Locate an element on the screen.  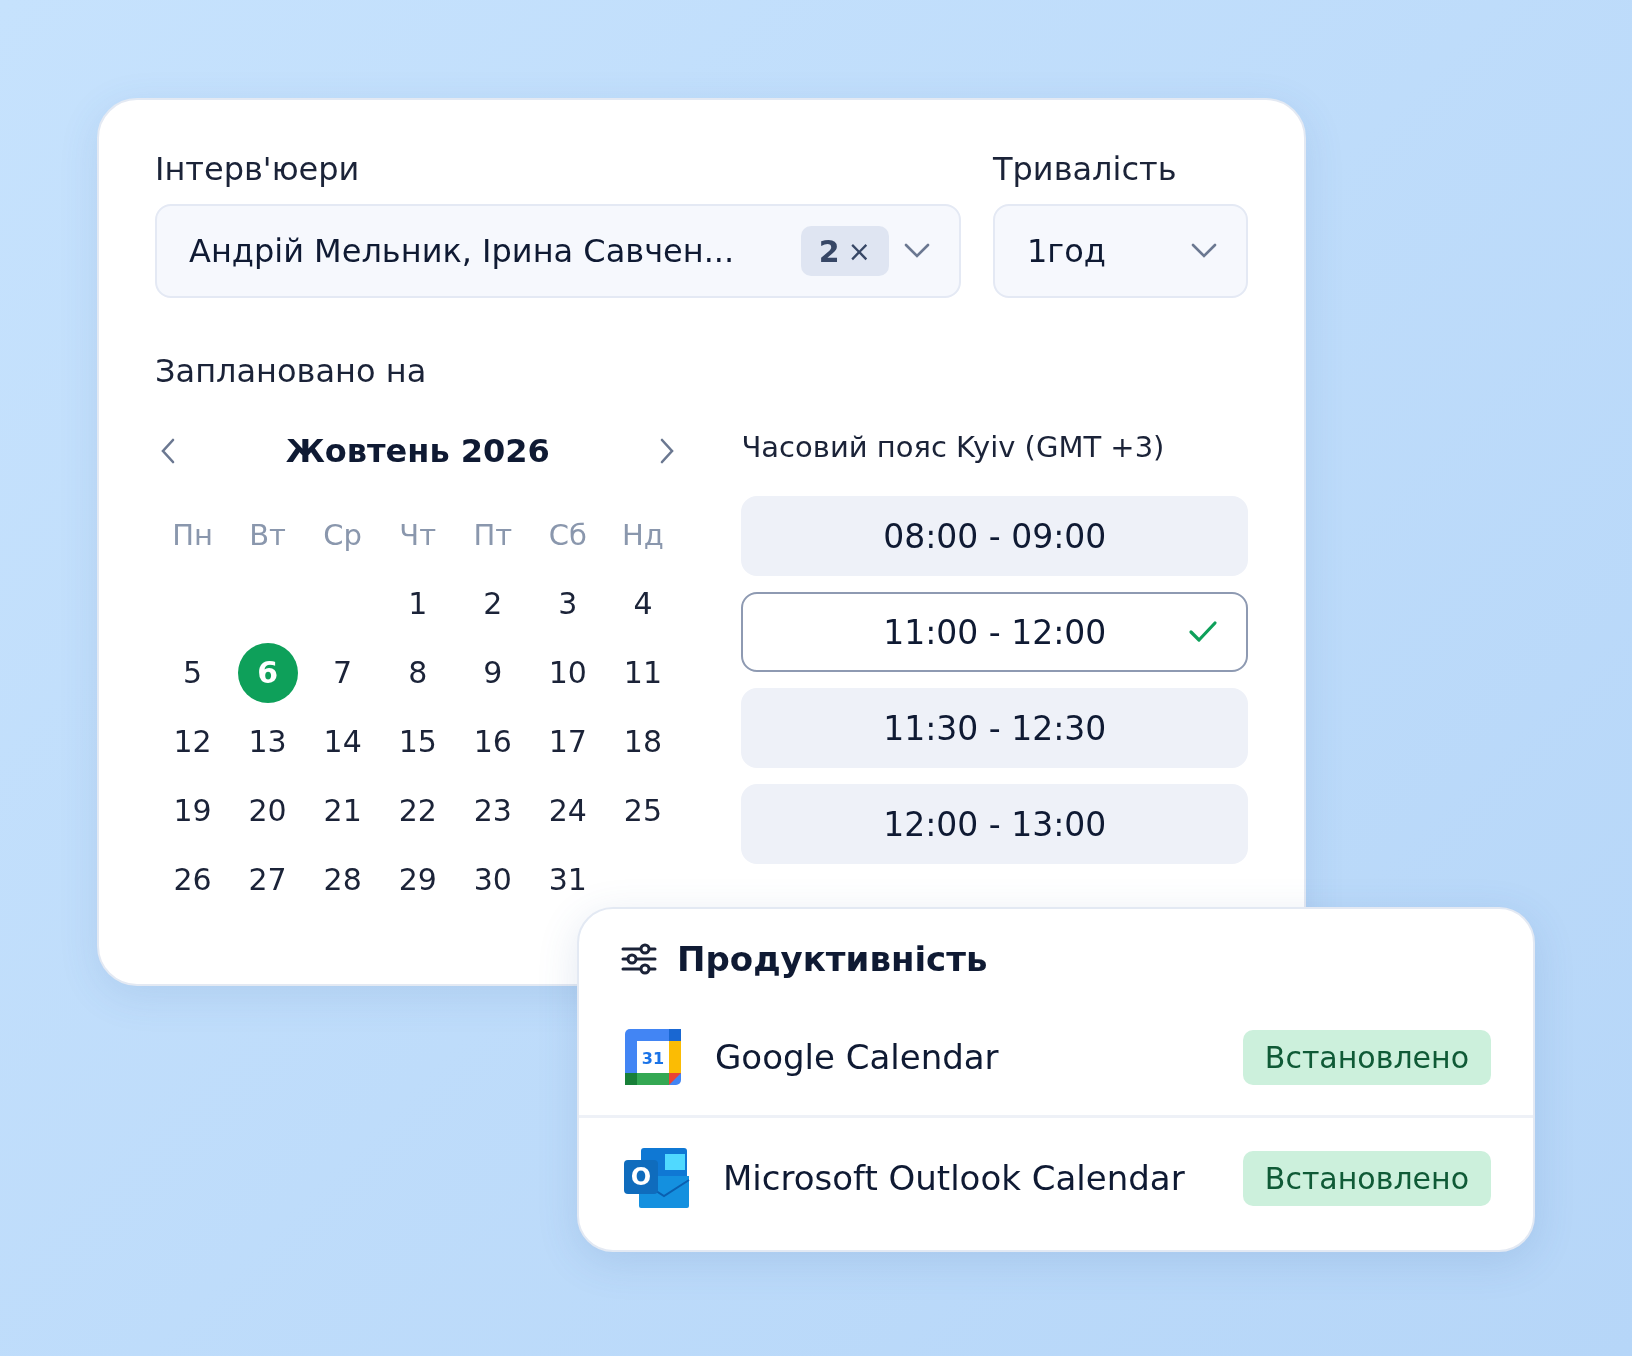
calendar-day: 24 is located at coordinates (567, 810).